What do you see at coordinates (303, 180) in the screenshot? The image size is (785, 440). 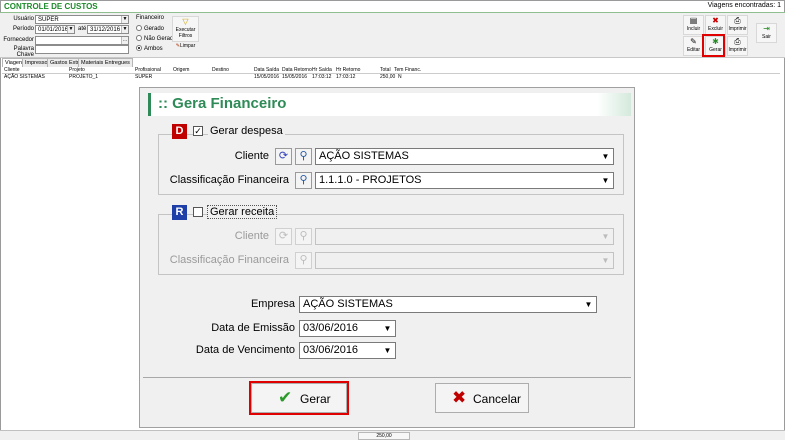 I see `despesa-classificacao-search-button: ⚲` at bounding box center [303, 180].